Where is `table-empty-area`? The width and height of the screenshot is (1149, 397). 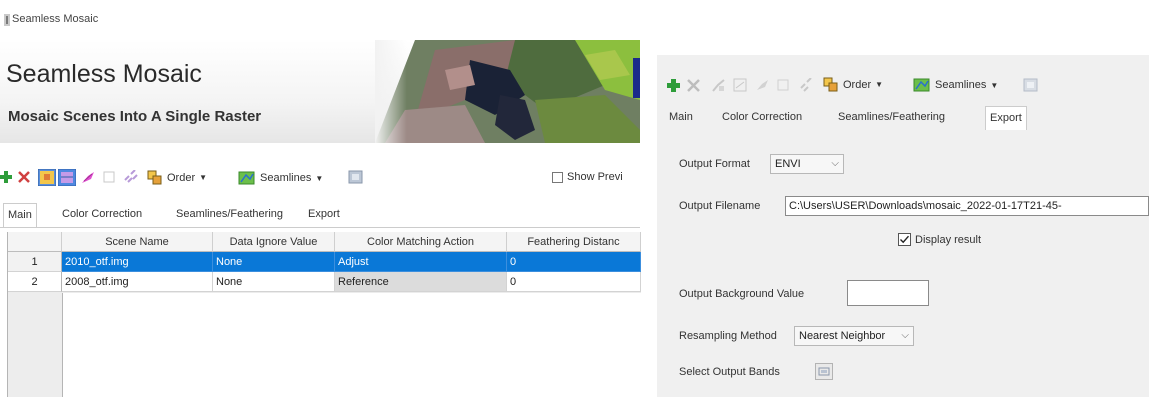
table-empty-area is located at coordinates (324, 345).